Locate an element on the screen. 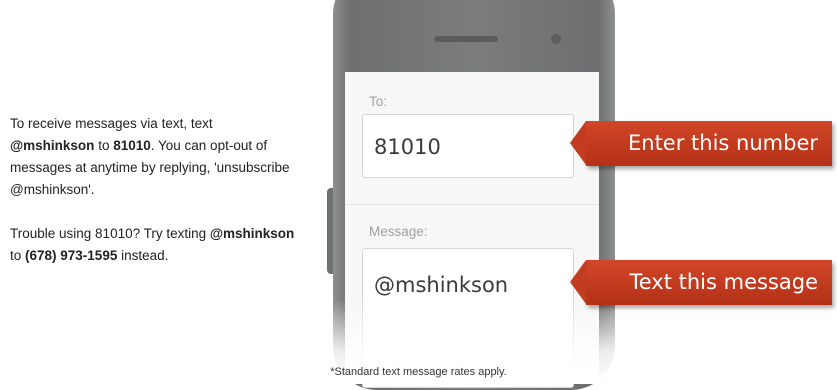 The height and width of the screenshot is (390, 837). phone-number-text: (678) 973-1595 is located at coordinates (71, 255).